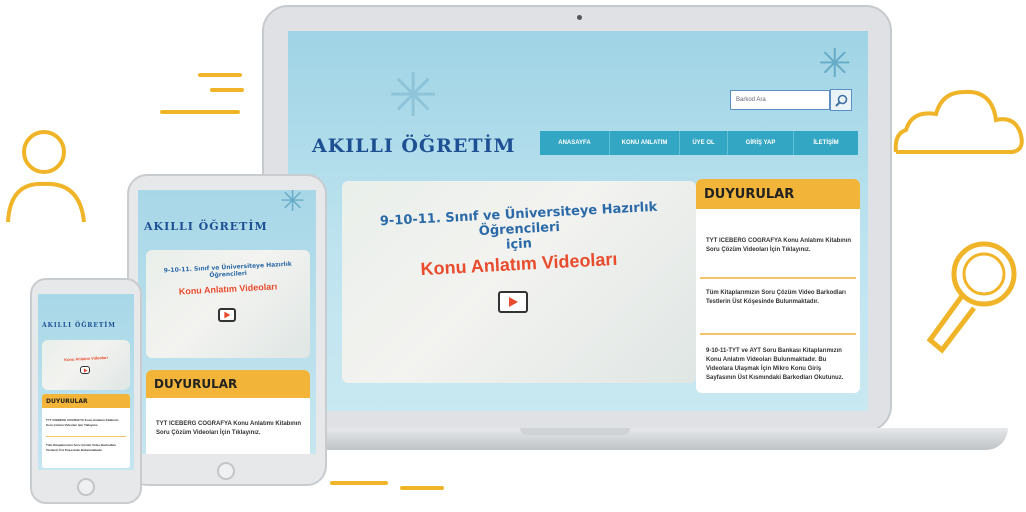  What do you see at coordinates (971, 297) in the screenshot?
I see `magnifier-icon` at bounding box center [971, 297].